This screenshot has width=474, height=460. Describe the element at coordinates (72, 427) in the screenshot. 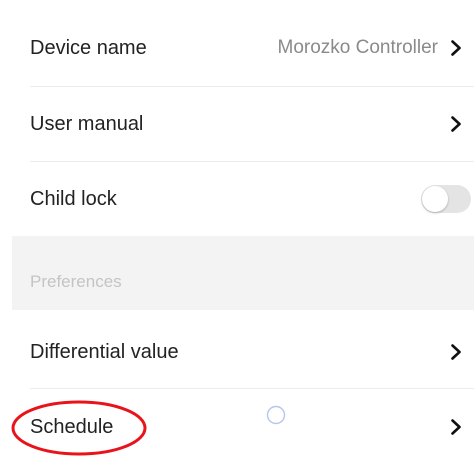

I see `schedule-label: Schedule` at that location.